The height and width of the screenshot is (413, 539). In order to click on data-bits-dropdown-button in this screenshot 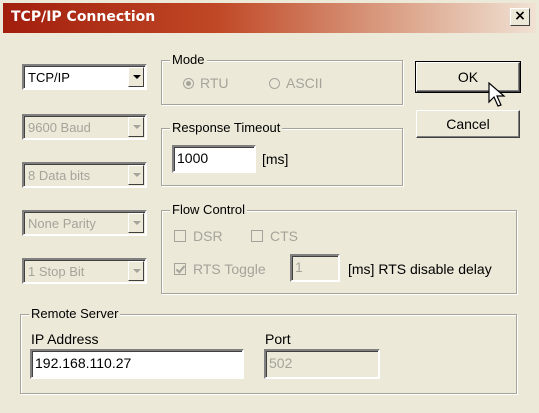, I will do `click(136, 175)`.